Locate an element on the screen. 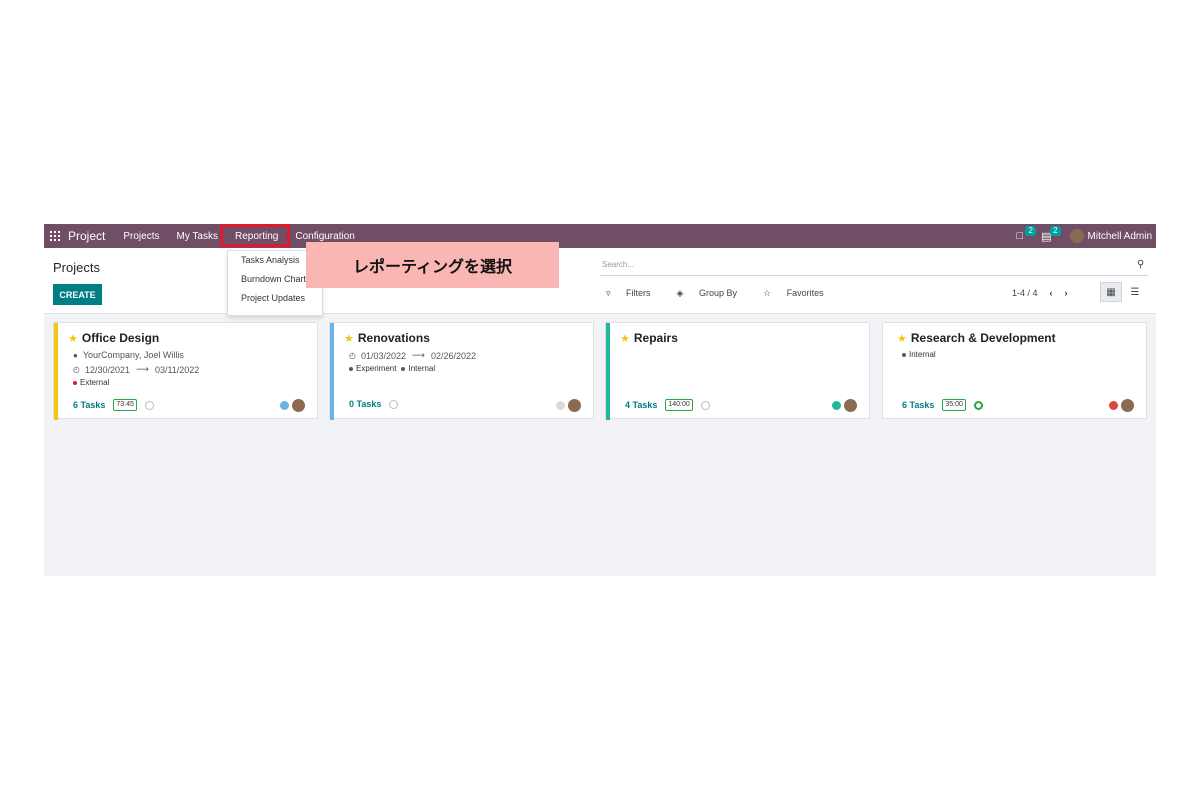 The height and width of the screenshot is (800, 1200). card-footer: 6 Tasks 35:00 is located at coordinates (942, 405).